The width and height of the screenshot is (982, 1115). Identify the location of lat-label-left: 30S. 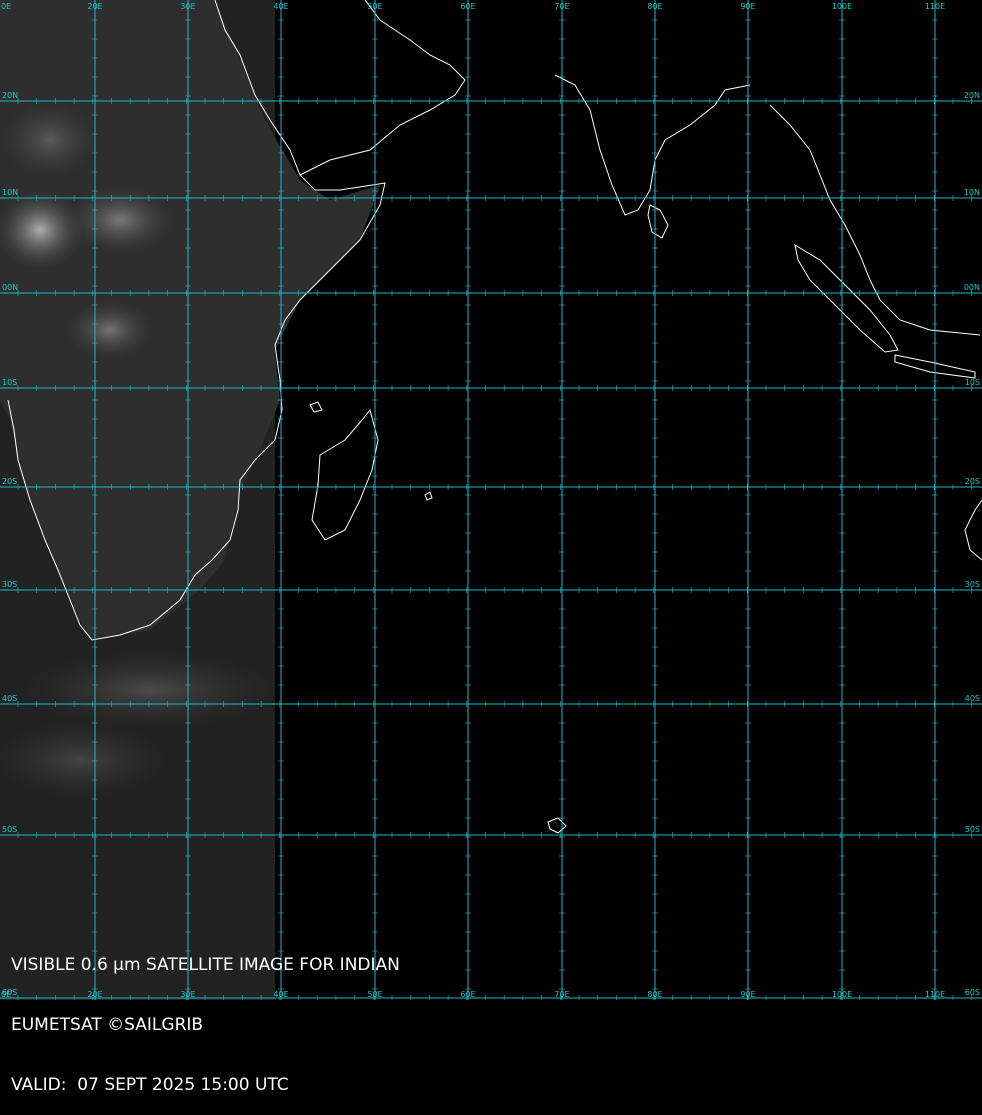
(9, 584).